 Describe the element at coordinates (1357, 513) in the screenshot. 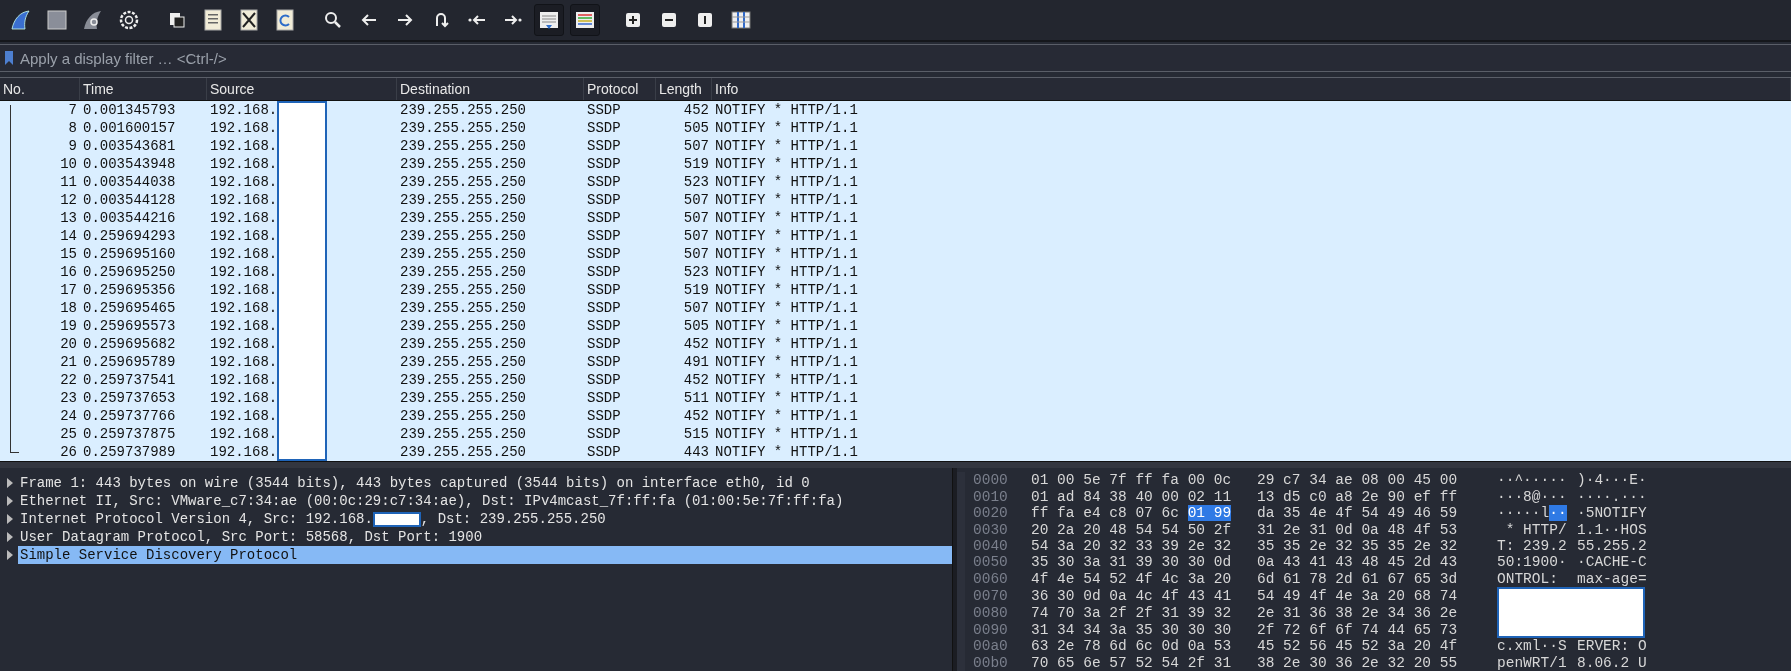

I see `hex-bytes: da 35 4e 4f 54 49 46 59` at that location.